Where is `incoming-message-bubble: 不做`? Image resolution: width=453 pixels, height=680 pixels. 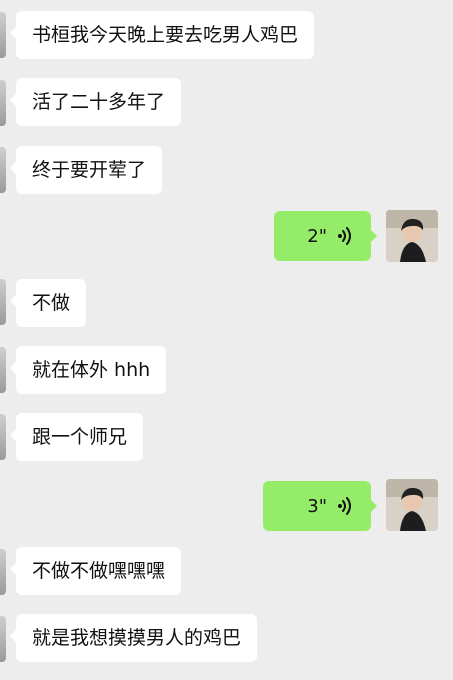 incoming-message-bubble: 不做 is located at coordinates (48, 303).